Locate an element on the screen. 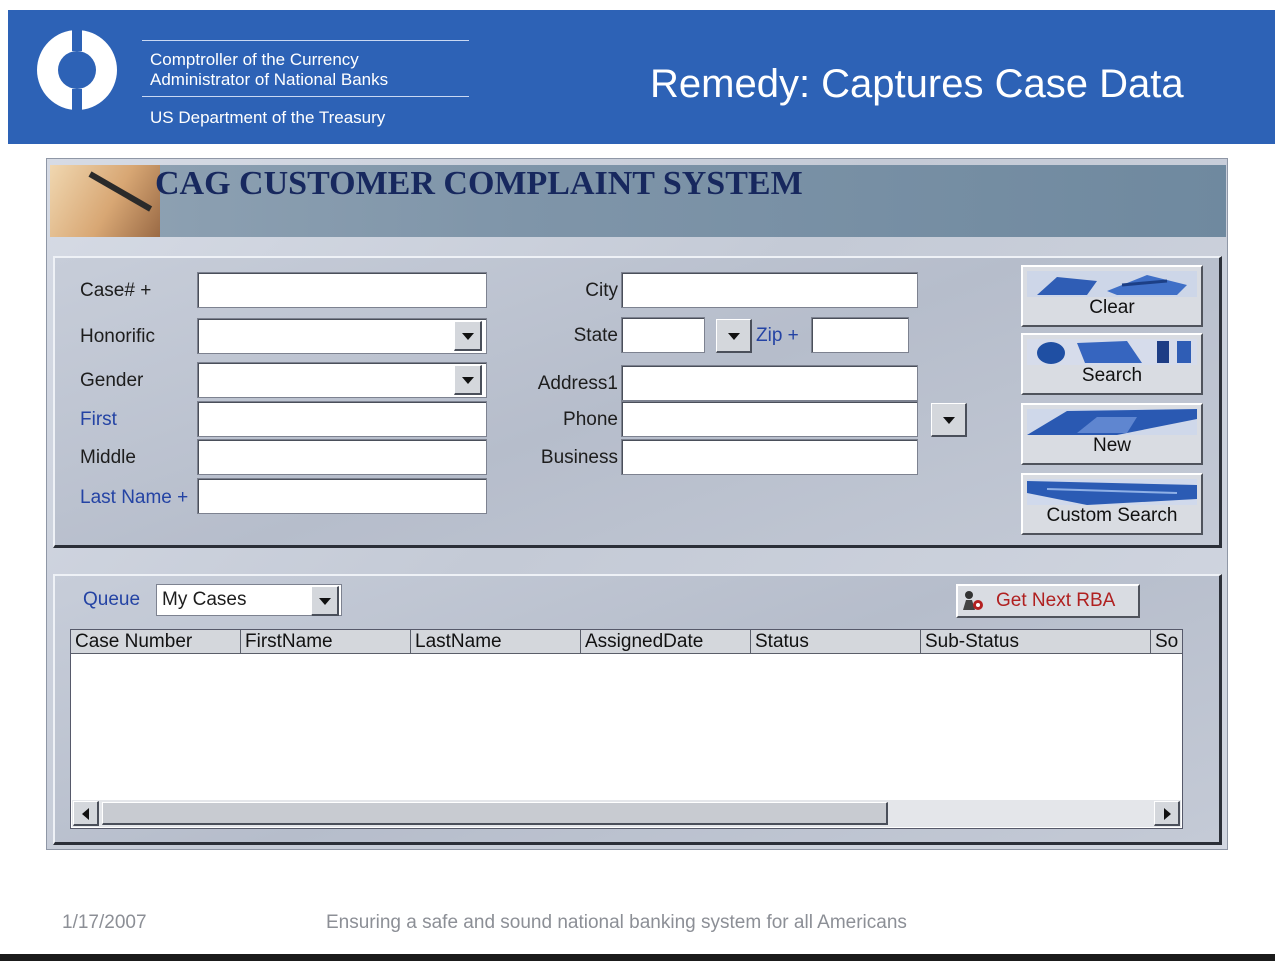  city-input is located at coordinates (769, 290).